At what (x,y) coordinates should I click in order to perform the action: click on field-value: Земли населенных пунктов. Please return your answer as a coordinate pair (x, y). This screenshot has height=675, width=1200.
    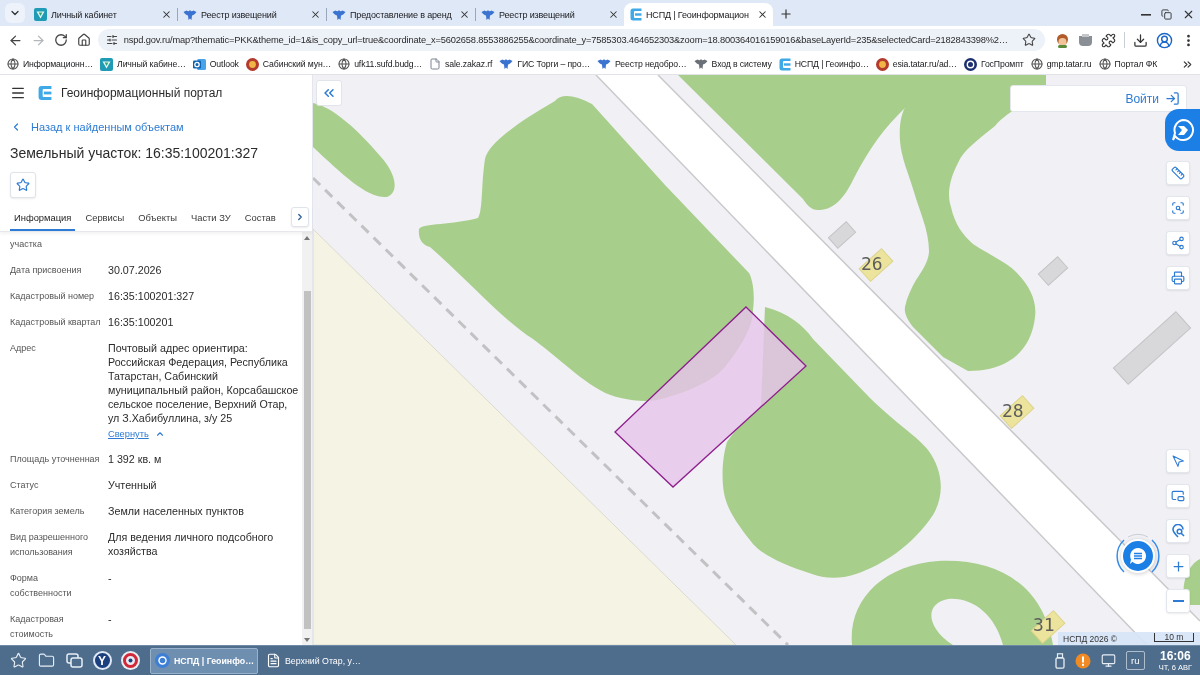
    Looking at the image, I should click on (176, 511).